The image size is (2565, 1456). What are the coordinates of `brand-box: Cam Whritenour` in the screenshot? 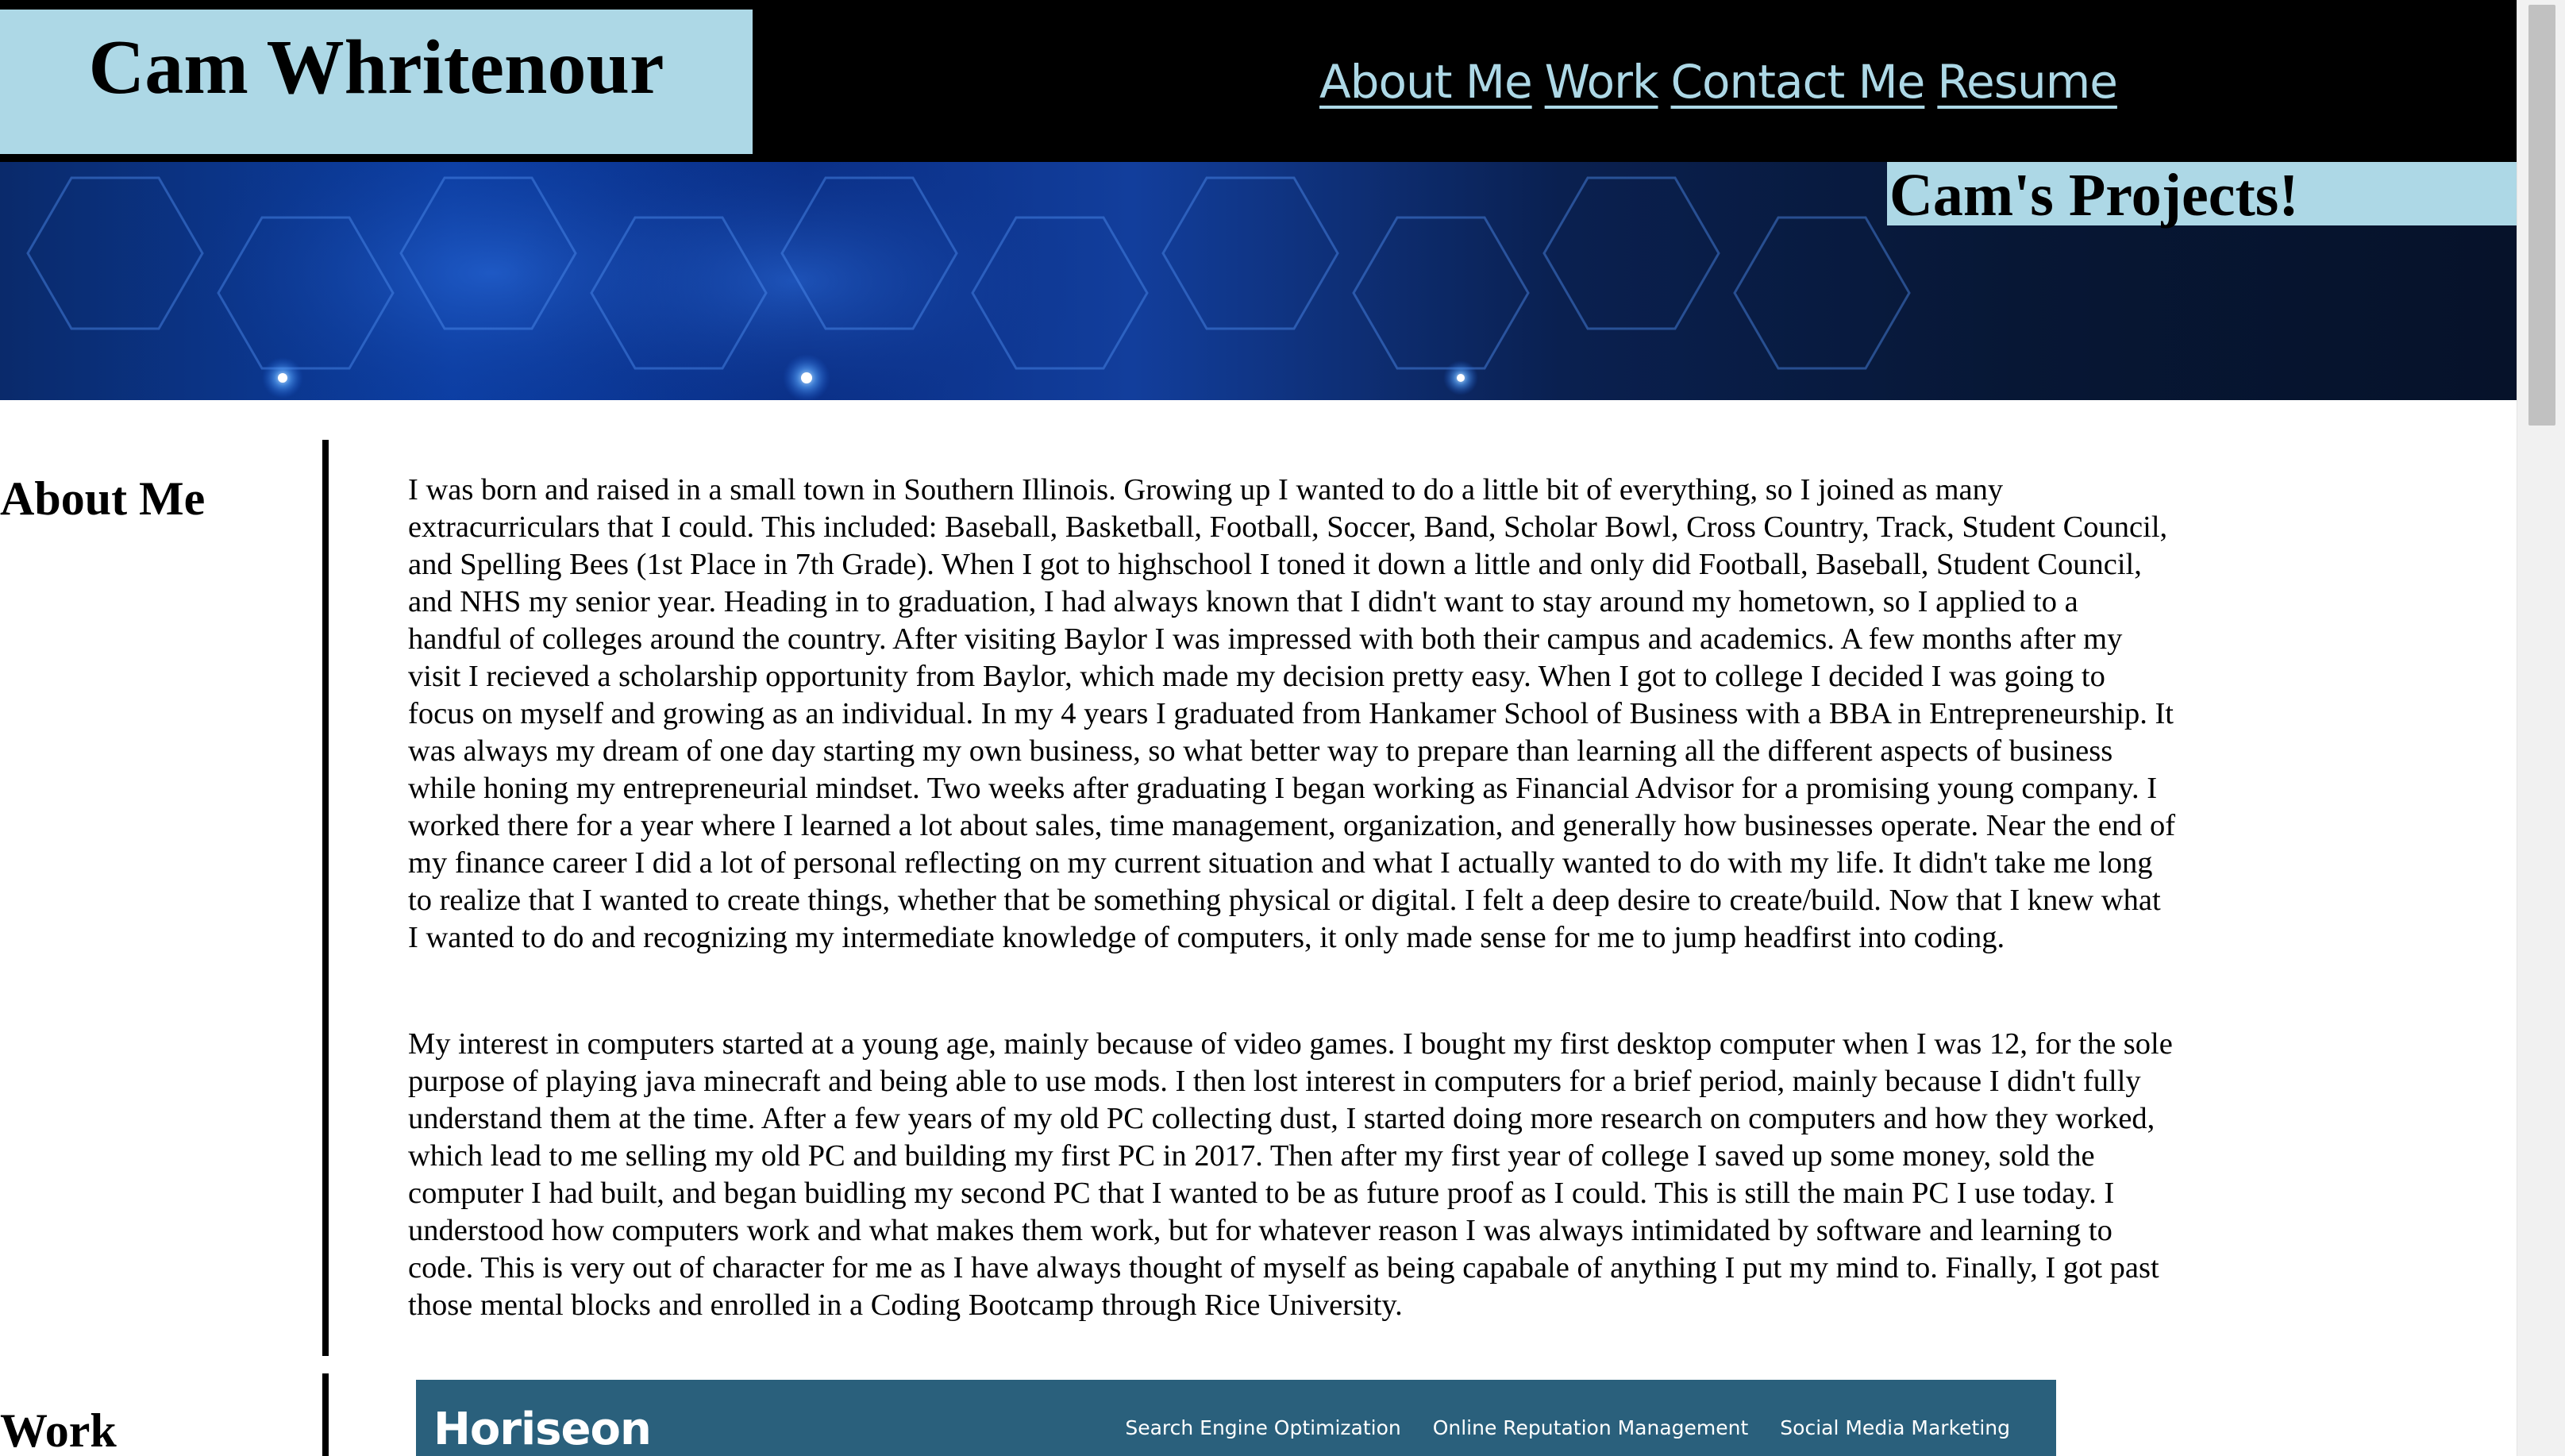 It's located at (376, 82).